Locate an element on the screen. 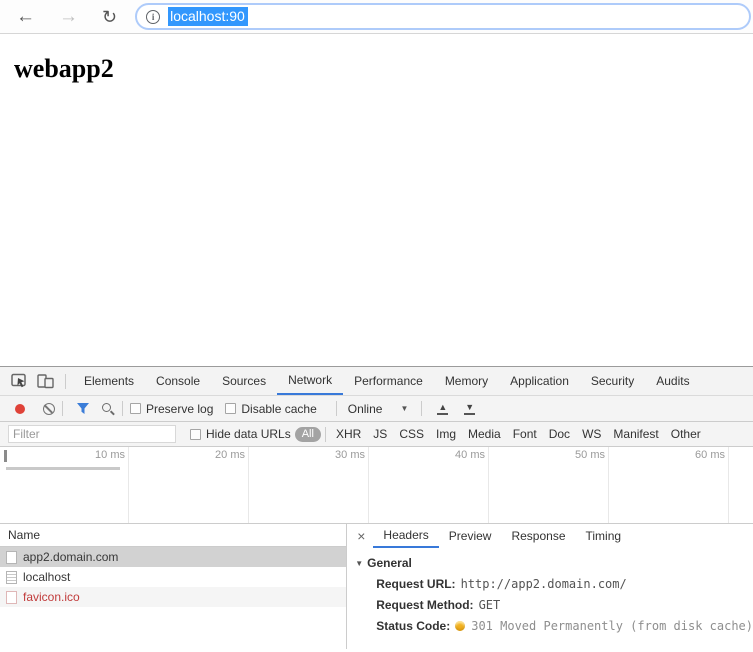 The width and height of the screenshot is (753, 652). reload-icon: ↻ is located at coordinates (109, 17).